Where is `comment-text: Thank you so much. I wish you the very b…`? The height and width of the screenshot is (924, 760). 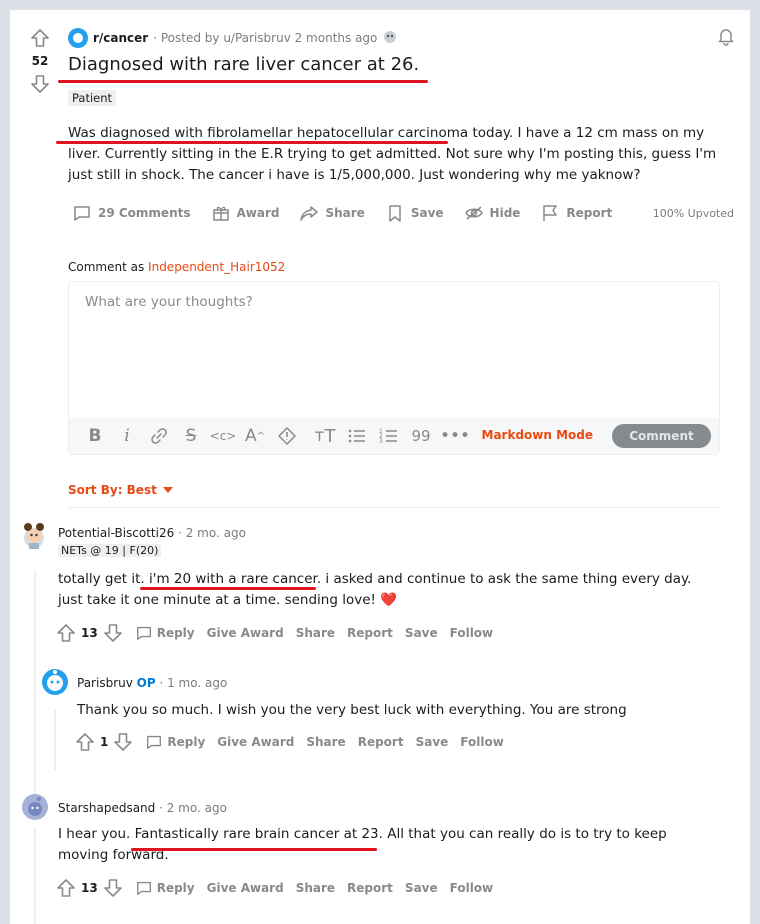 comment-text: Thank you so much. I wish you the very b… is located at coordinates (352, 710).